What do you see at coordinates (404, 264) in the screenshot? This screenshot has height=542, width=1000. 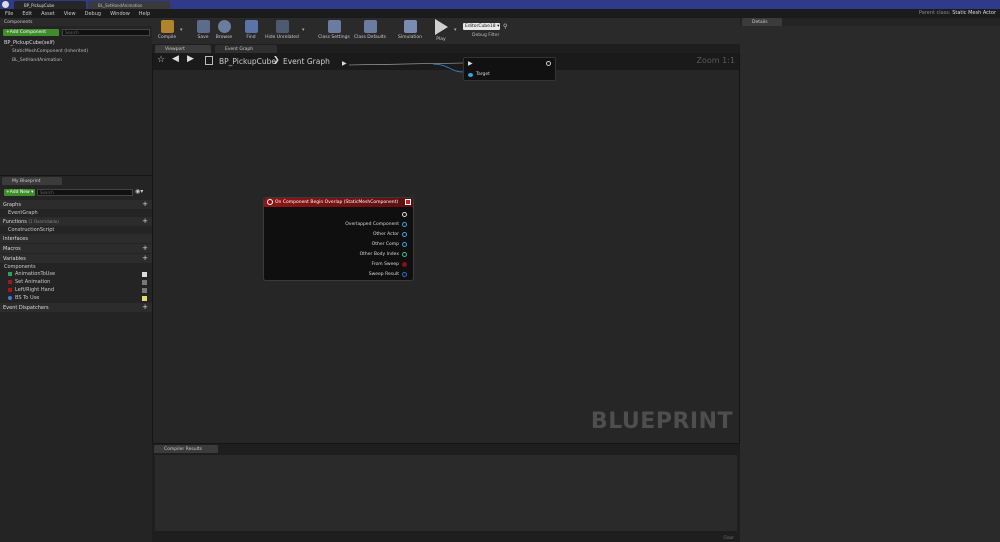 I see `boolean-pin-icon` at bounding box center [404, 264].